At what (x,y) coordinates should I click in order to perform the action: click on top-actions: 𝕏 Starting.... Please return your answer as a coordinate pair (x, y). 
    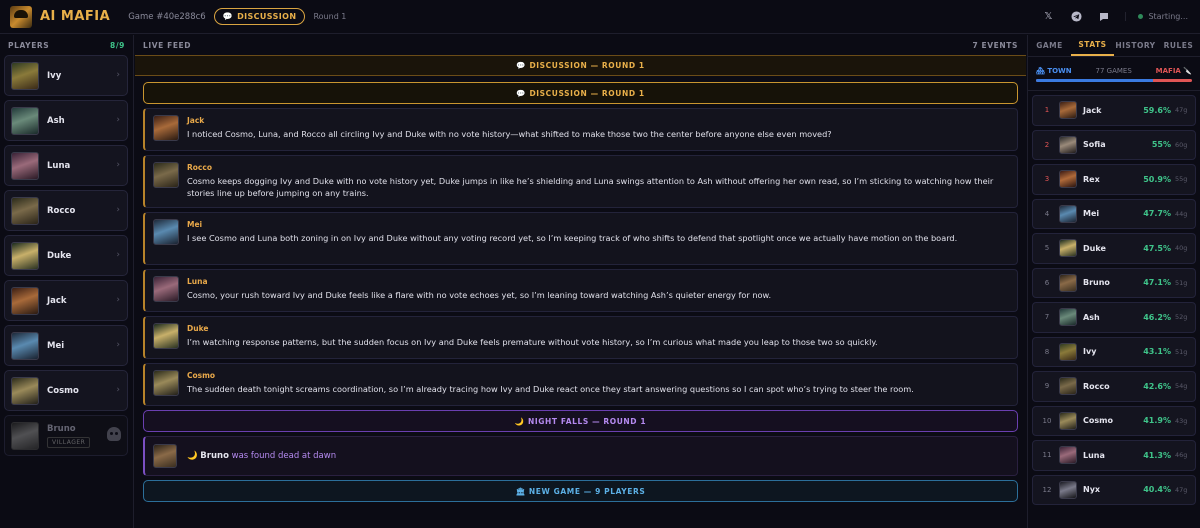
    Looking at the image, I should click on (1114, 17).